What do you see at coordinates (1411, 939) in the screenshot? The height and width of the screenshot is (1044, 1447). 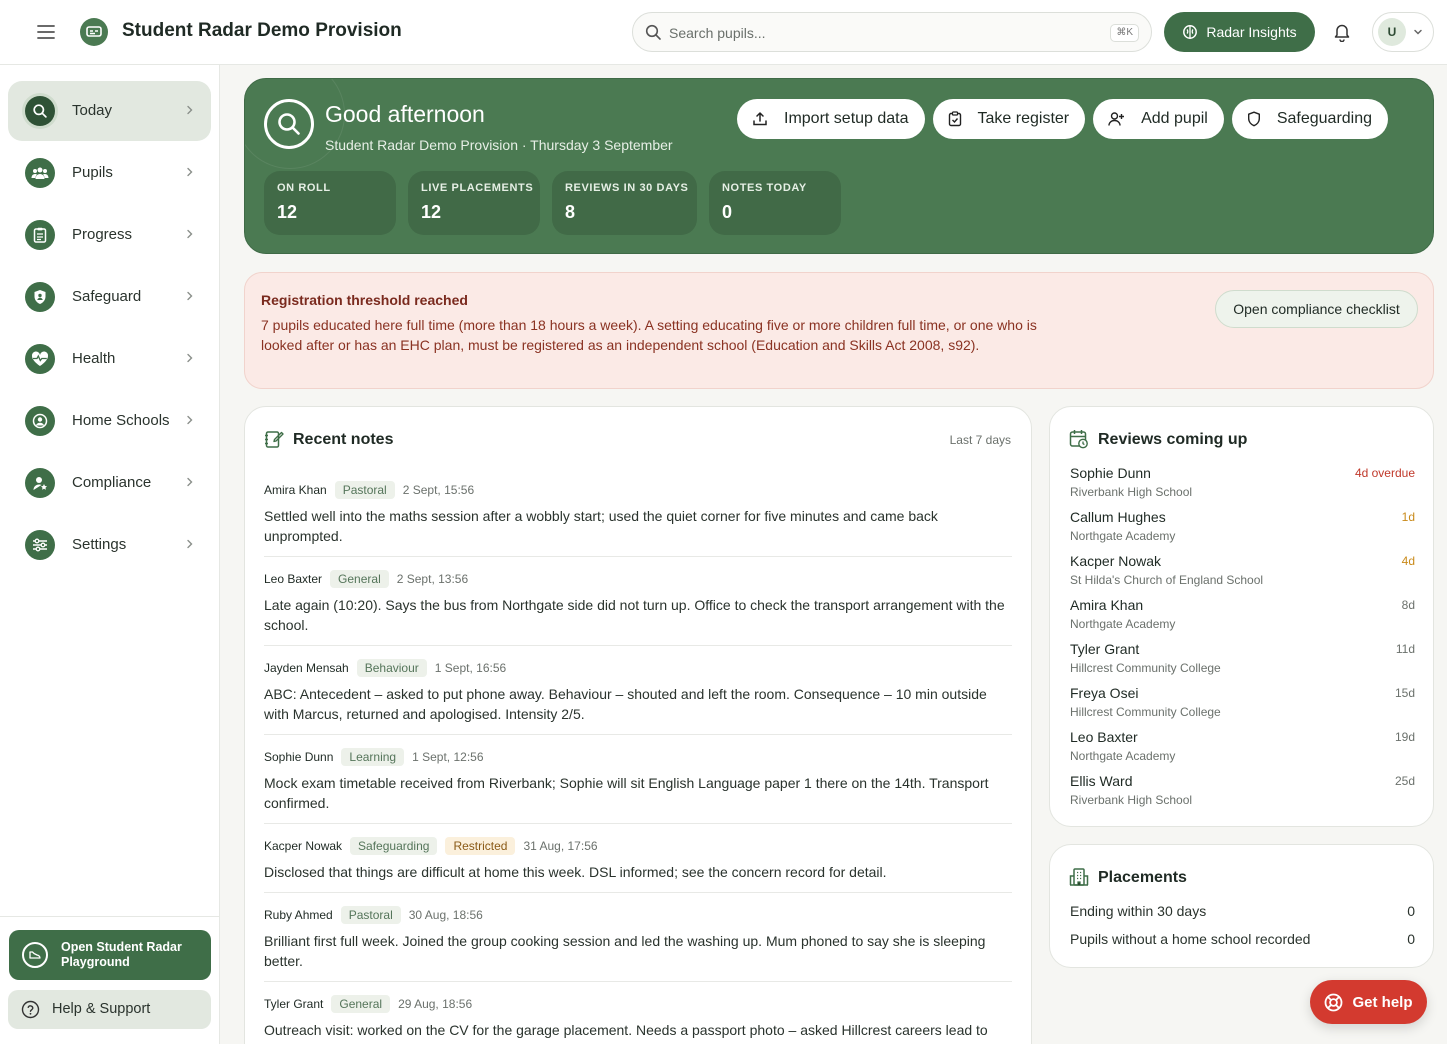 I see `placements-row-value: 0` at bounding box center [1411, 939].